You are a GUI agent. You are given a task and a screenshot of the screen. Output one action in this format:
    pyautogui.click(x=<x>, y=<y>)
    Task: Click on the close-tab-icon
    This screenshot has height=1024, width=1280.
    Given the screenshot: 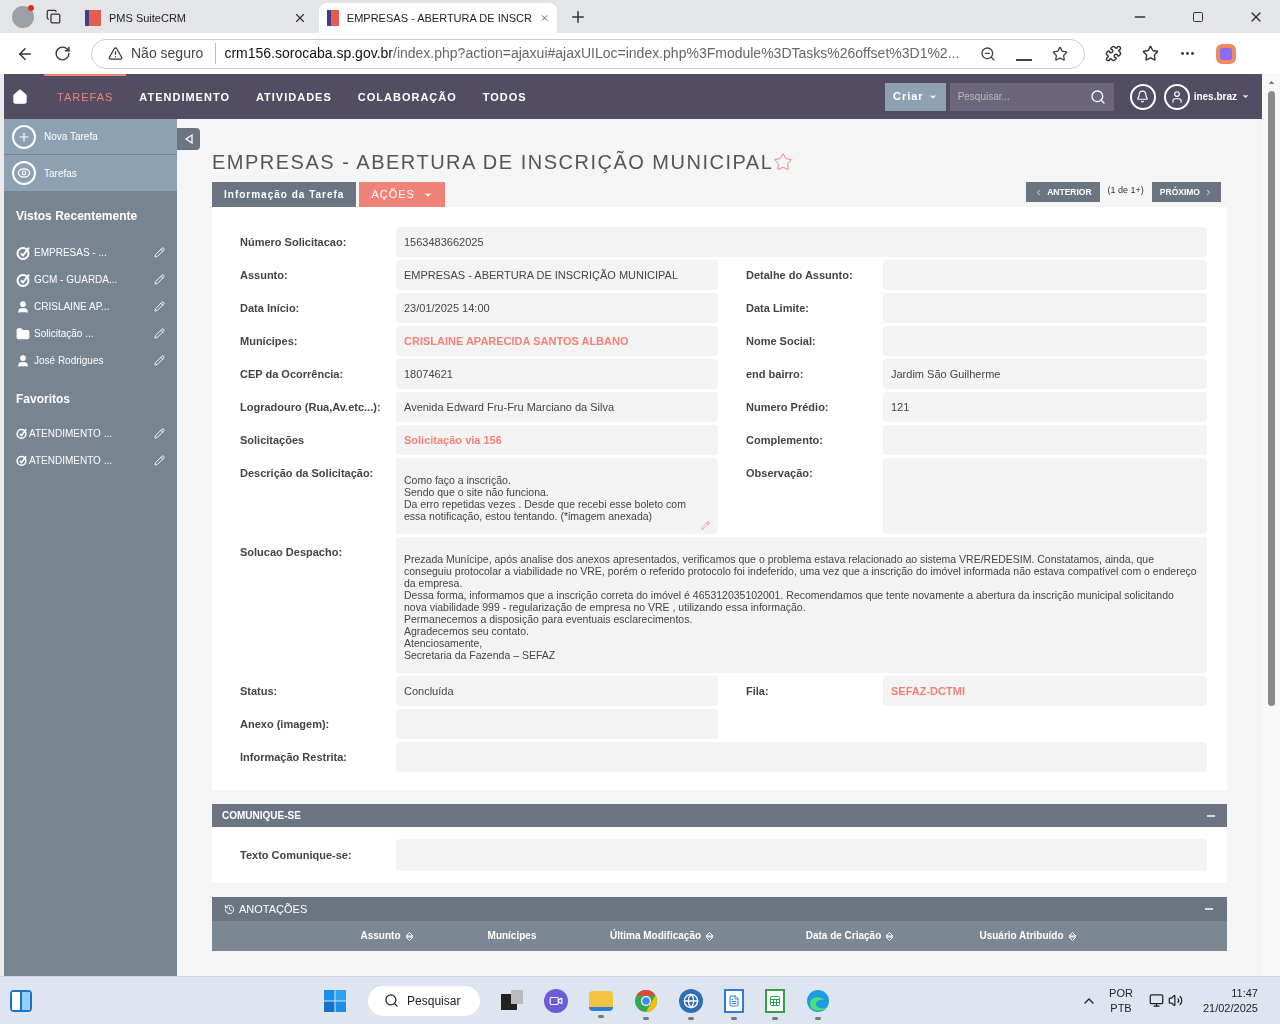 What is the action you would take?
    pyautogui.click(x=300, y=18)
    